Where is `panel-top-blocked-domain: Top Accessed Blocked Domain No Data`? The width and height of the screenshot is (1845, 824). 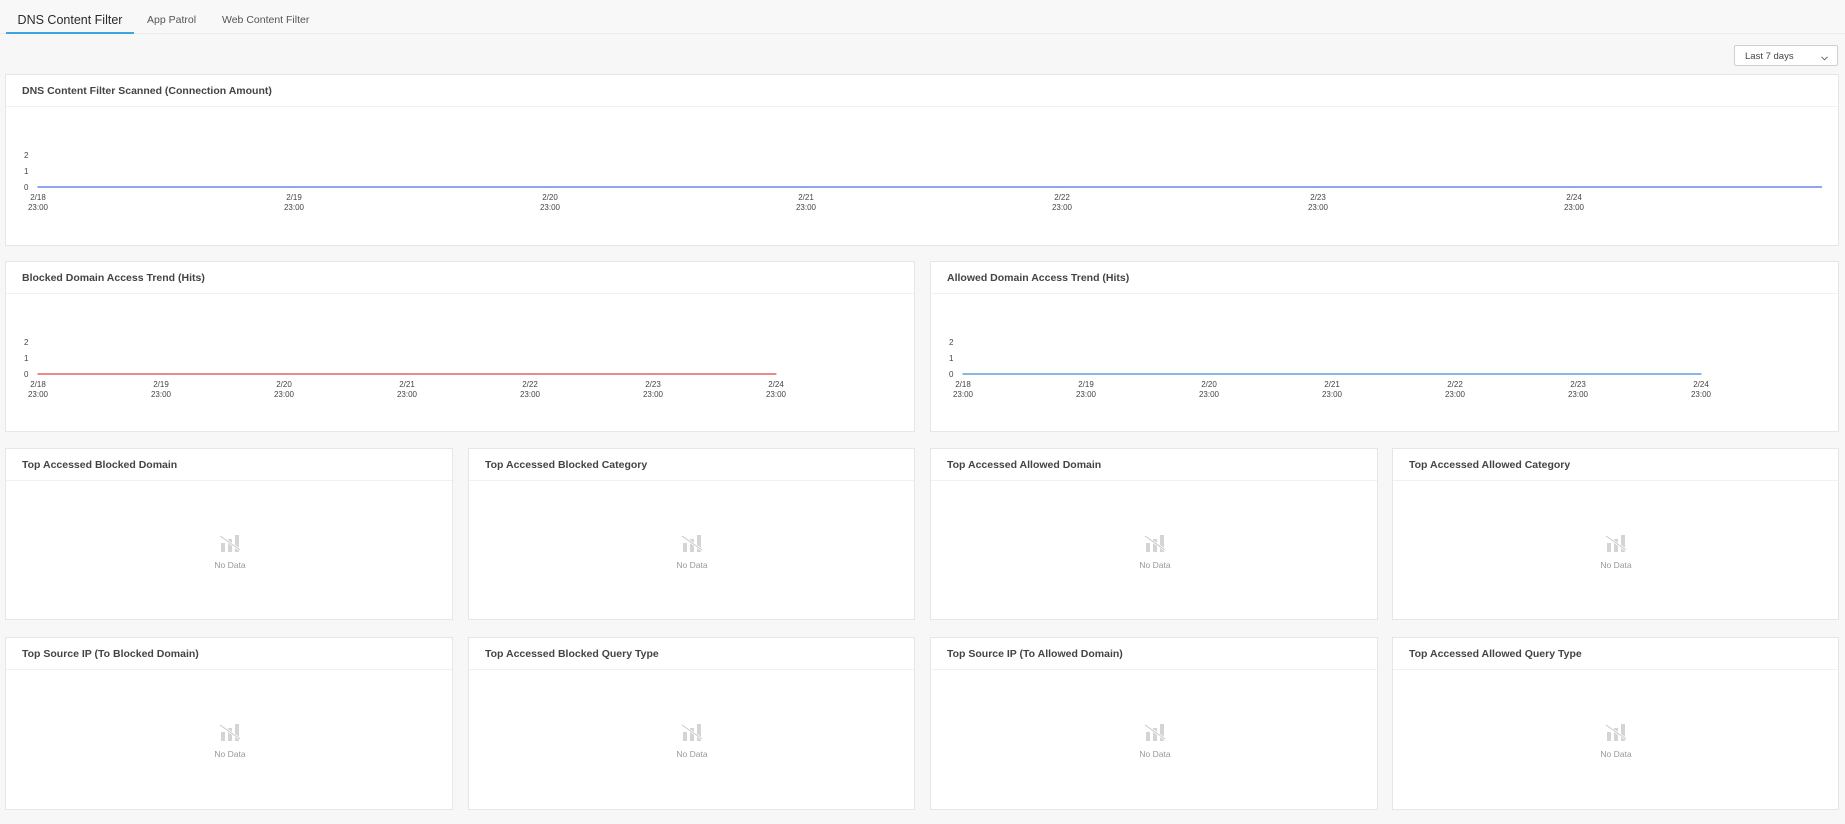
panel-top-blocked-domain: Top Accessed Blocked Domain No Data is located at coordinates (229, 534).